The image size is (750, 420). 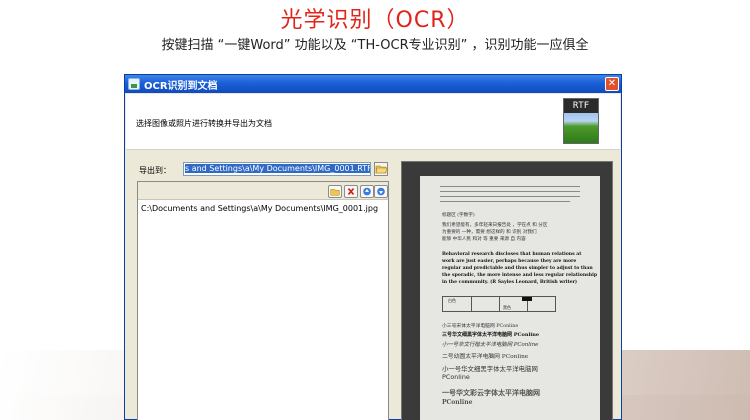 I want to click on browse-folder-icon, so click(x=381, y=169).